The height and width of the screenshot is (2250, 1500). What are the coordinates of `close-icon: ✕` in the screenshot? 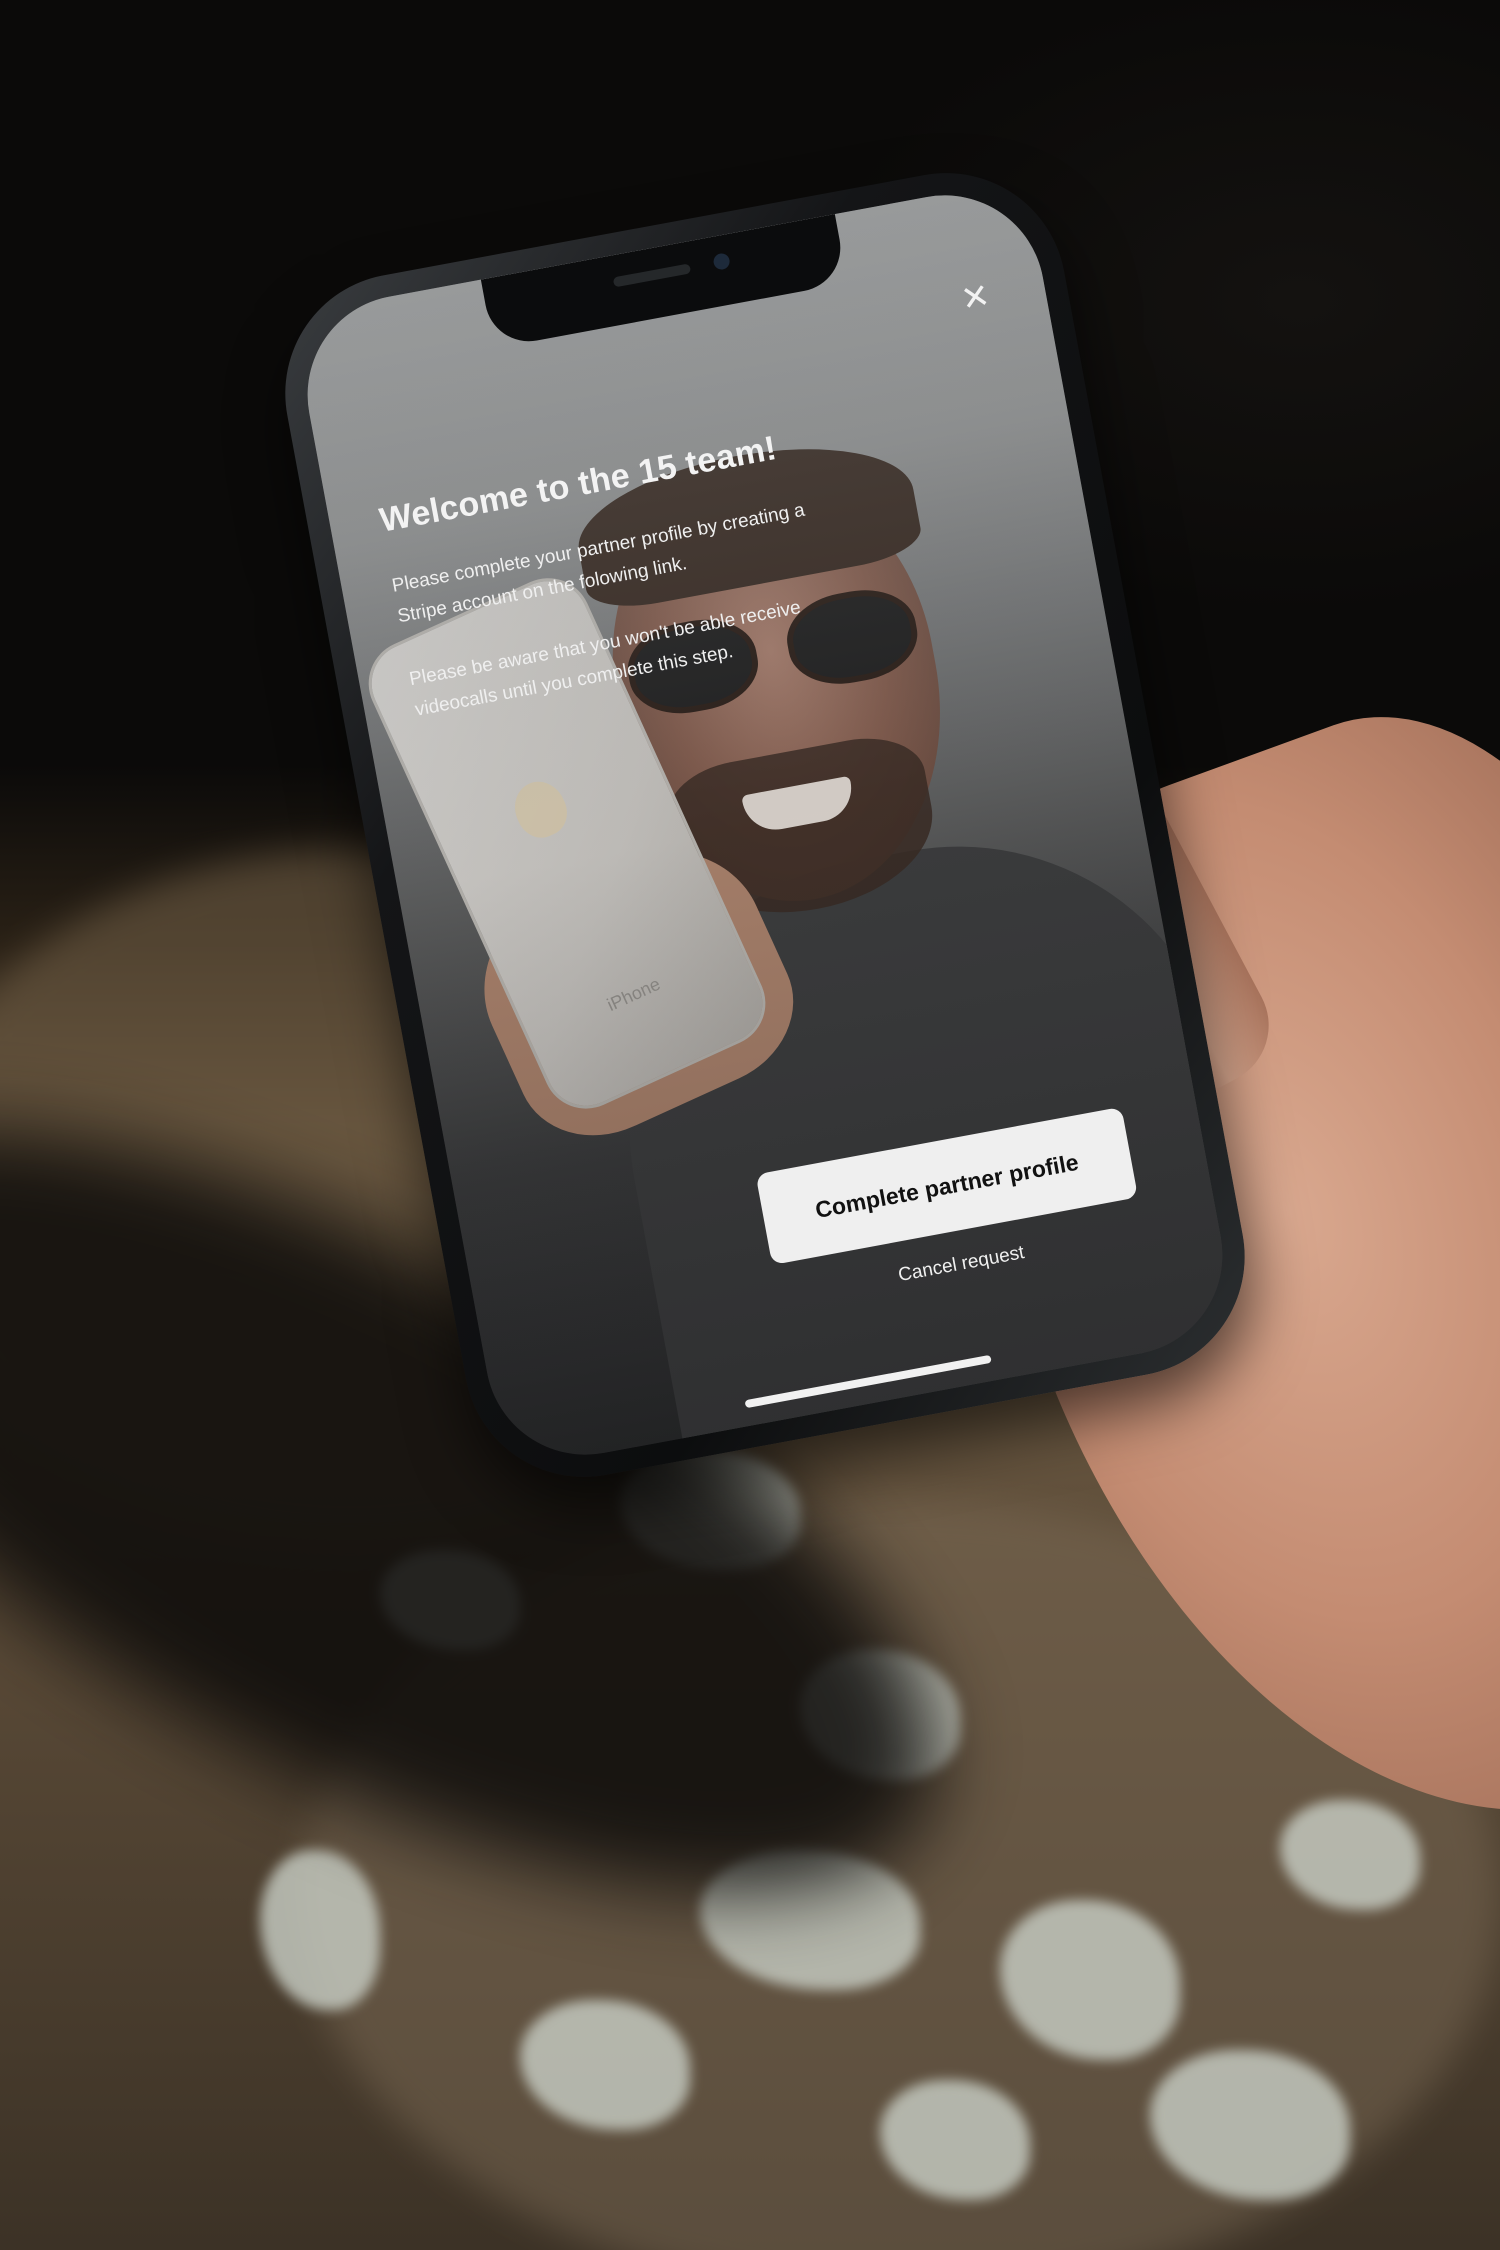 It's located at (975, 298).